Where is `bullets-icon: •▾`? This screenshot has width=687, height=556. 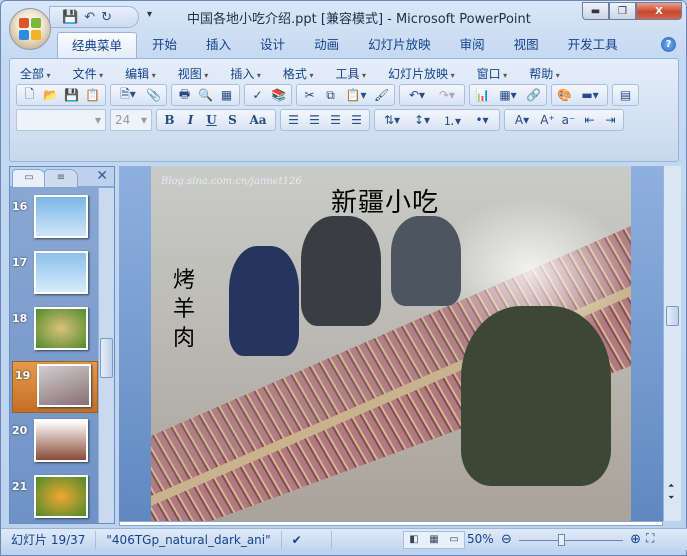
bullets-icon: •▾ is located at coordinates (482, 120).